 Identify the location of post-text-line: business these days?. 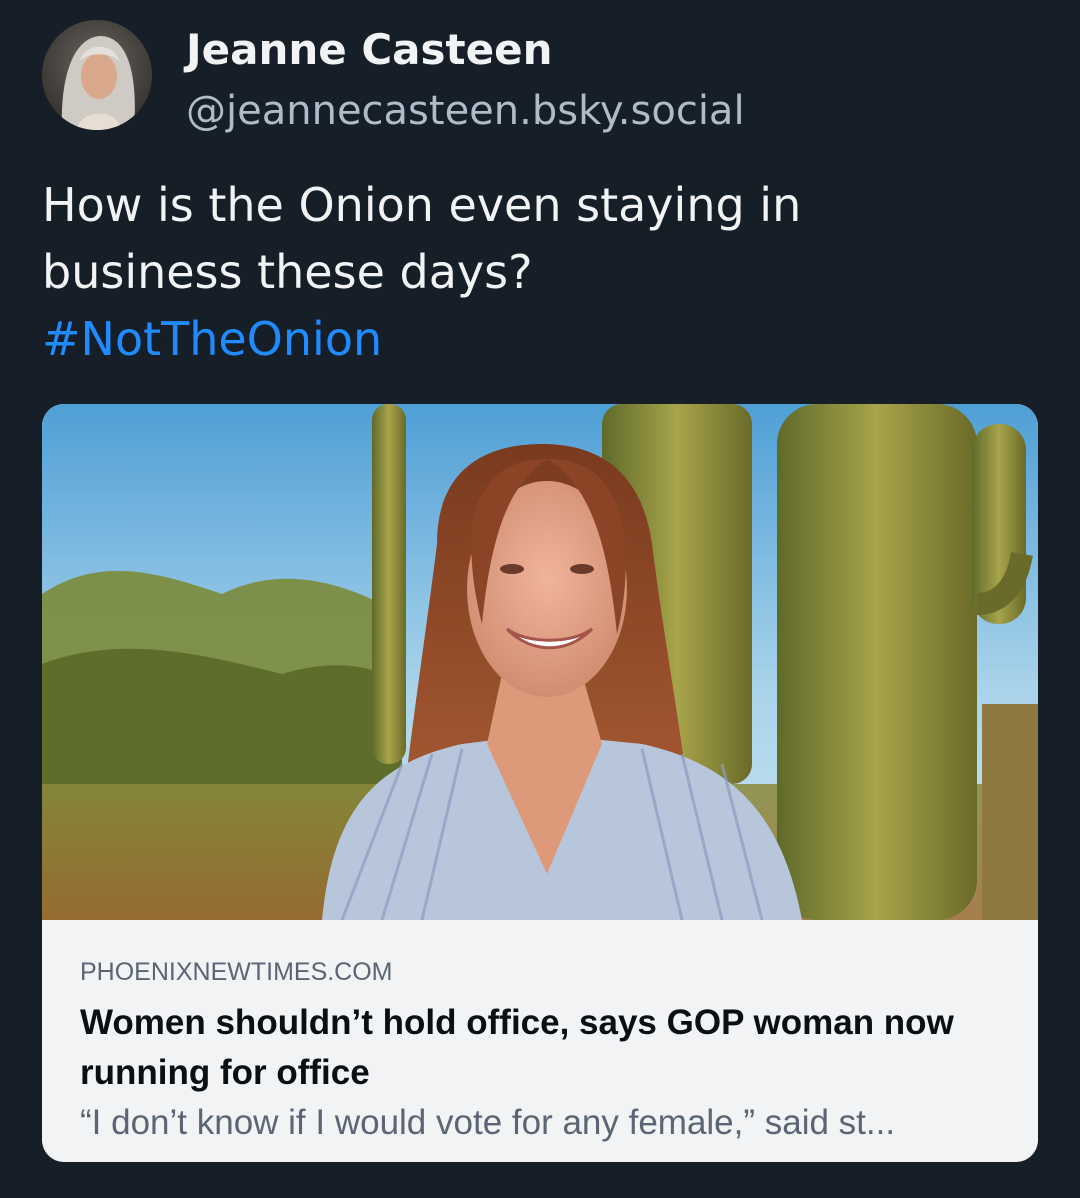
(287, 272).